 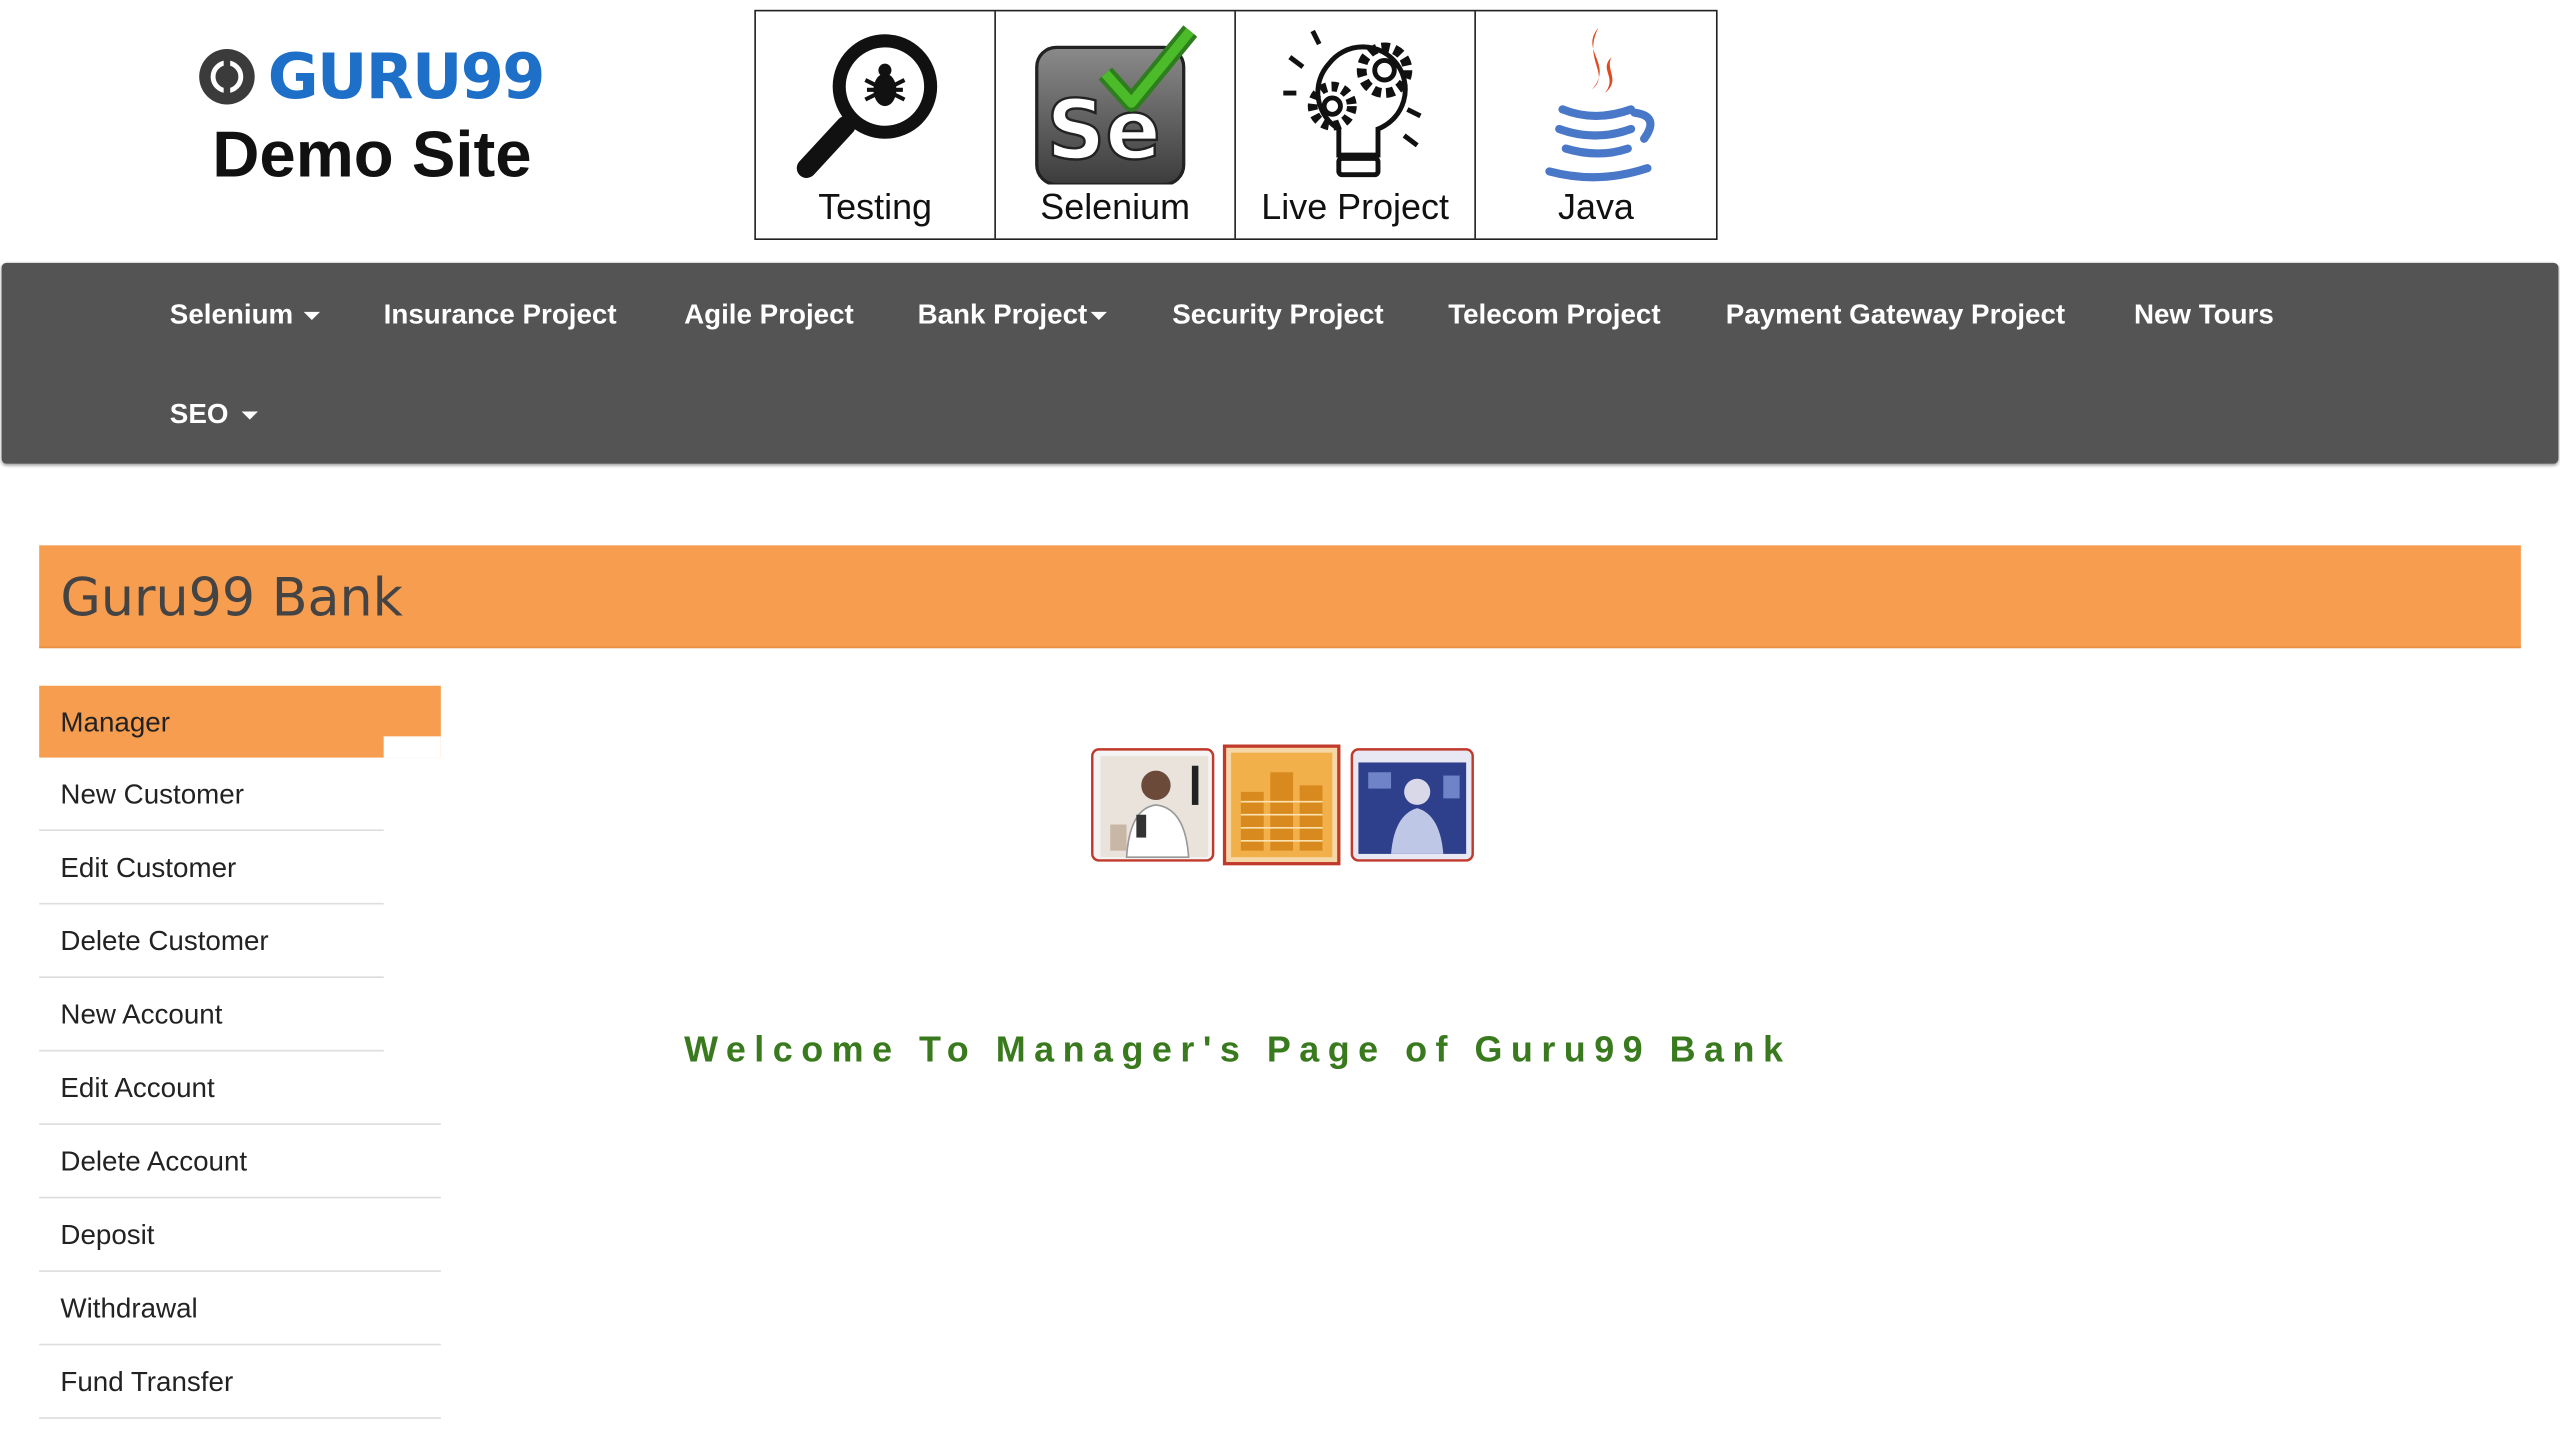 I want to click on nav-bank-project: Bank Project, so click(x=1012, y=315).